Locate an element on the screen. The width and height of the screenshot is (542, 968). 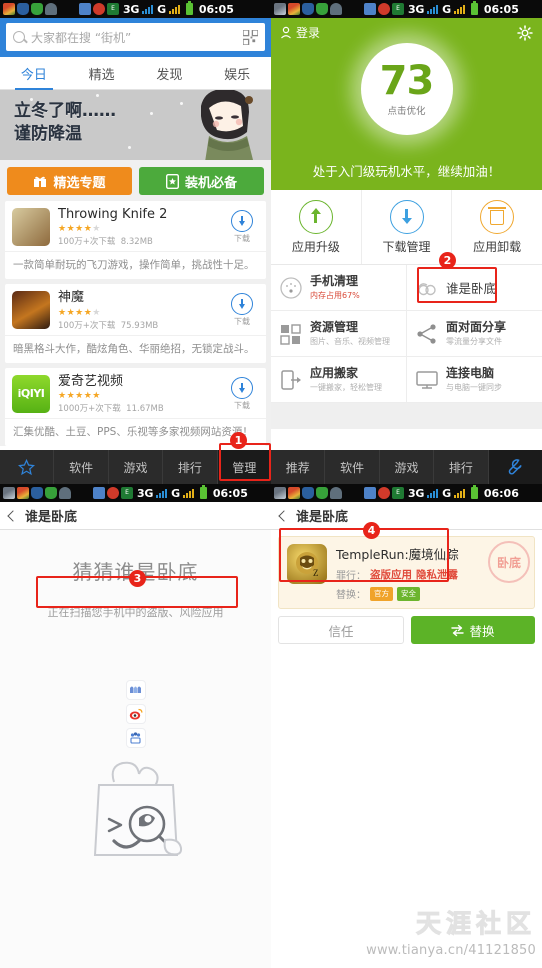
qr-code-icon is located at coordinates (250, 37).